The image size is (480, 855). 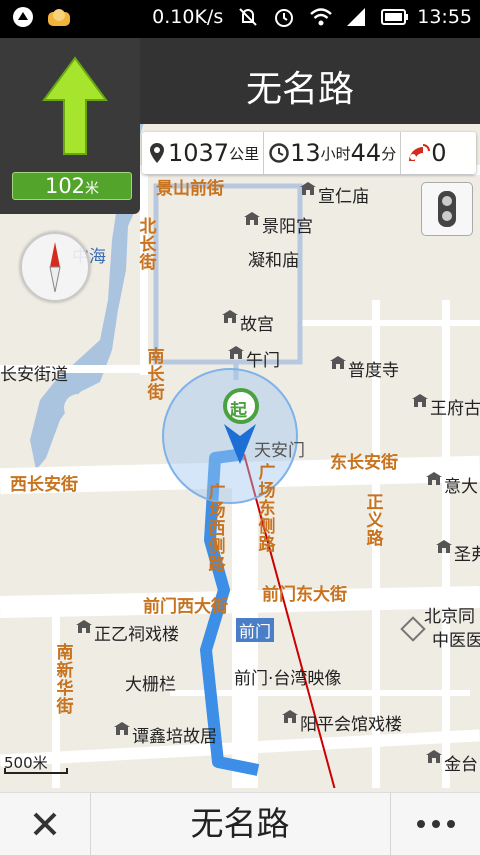 I want to click on road-nanchang: 南长街, so click(x=156, y=375).